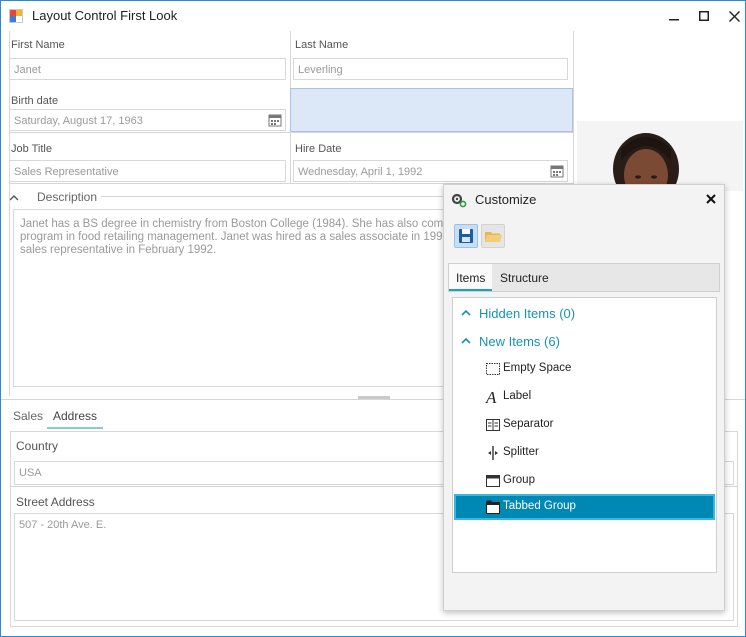 This screenshot has width=746, height=637. What do you see at coordinates (38, 45) in the screenshot?
I see `first-name-label: First Name` at bounding box center [38, 45].